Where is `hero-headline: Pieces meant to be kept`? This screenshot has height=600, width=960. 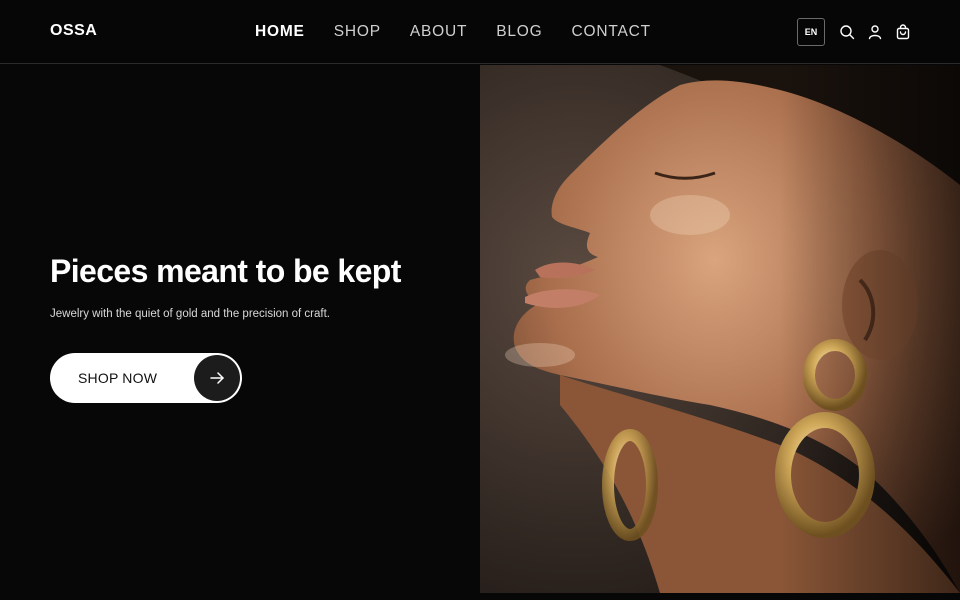 hero-headline: Pieces meant to be kept is located at coordinates (225, 271).